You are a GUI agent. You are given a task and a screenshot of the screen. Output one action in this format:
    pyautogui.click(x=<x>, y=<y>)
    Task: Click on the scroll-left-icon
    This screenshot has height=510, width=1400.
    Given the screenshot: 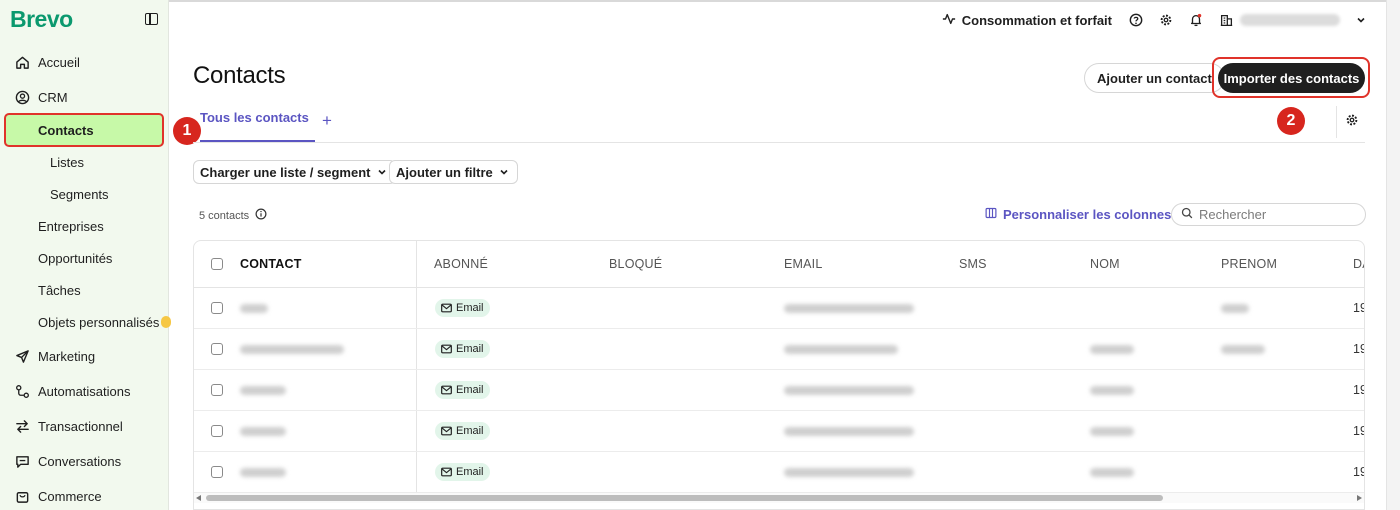 What is the action you would take?
    pyautogui.click(x=198, y=498)
    